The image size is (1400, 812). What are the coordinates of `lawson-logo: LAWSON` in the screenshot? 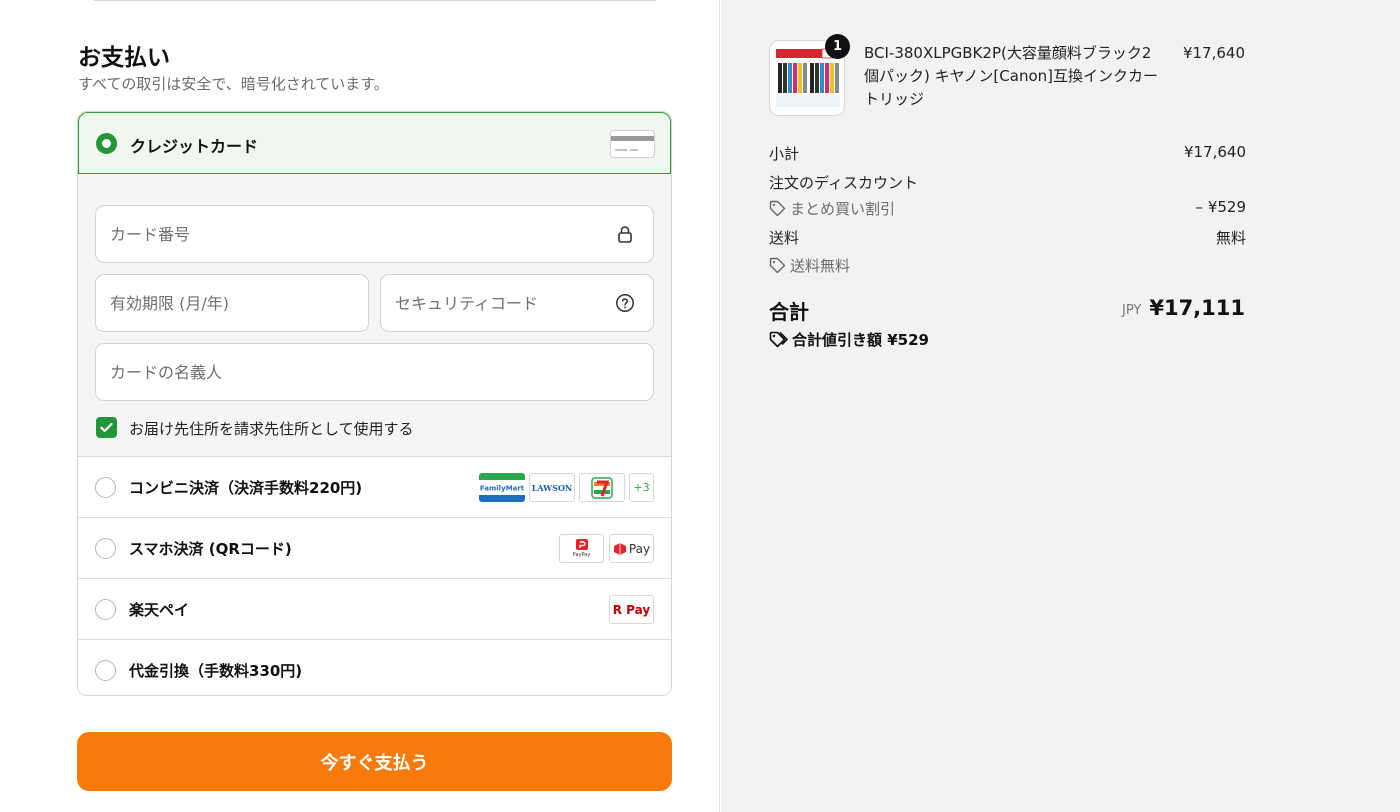 It's located at (552, 487).